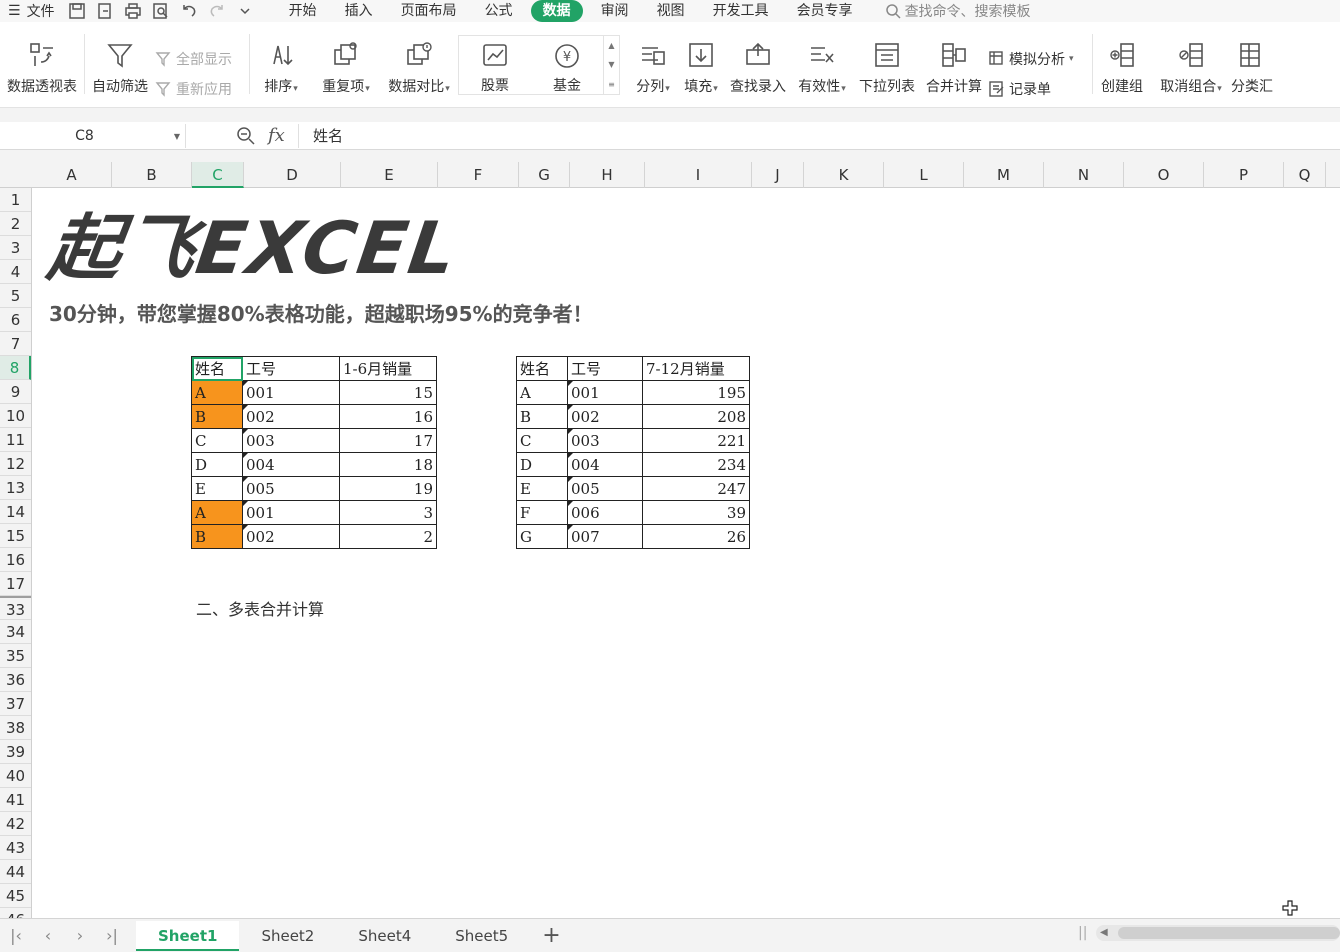  What do you see at coordinates (15, 320) in the screenshot?
I see `row-header-6: 6` at bounding box center [15, 320].